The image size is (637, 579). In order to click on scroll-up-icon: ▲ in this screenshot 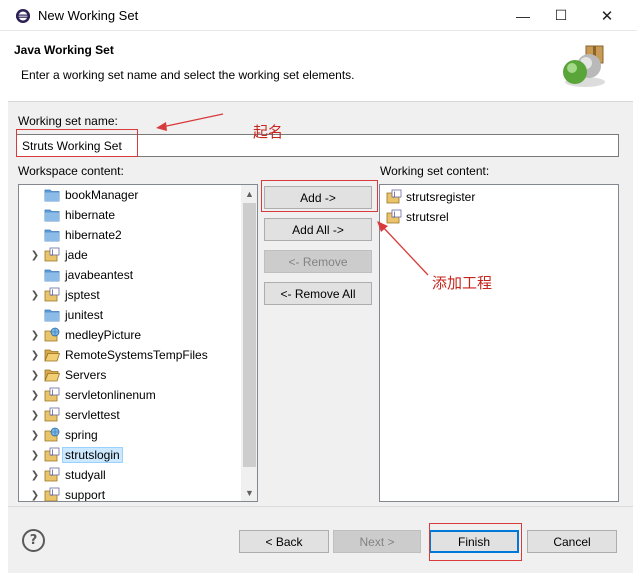, I will do `click(249, 193)`.